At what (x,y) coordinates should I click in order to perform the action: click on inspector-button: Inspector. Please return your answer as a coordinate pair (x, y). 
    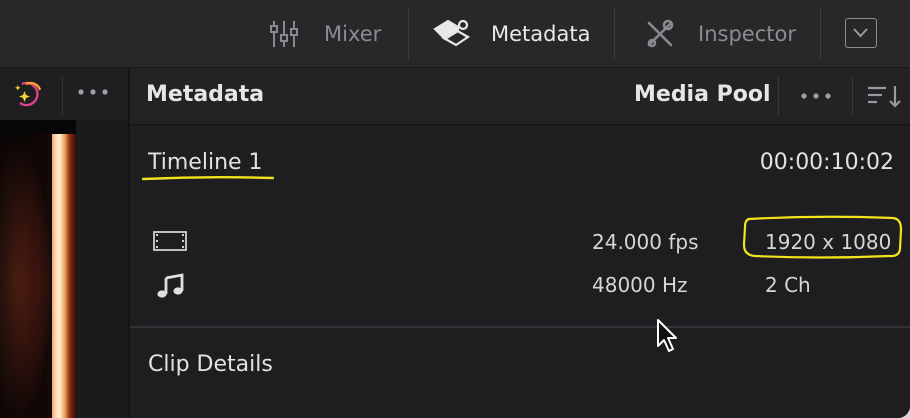
    Looking at the image, I should click on (720, 33).